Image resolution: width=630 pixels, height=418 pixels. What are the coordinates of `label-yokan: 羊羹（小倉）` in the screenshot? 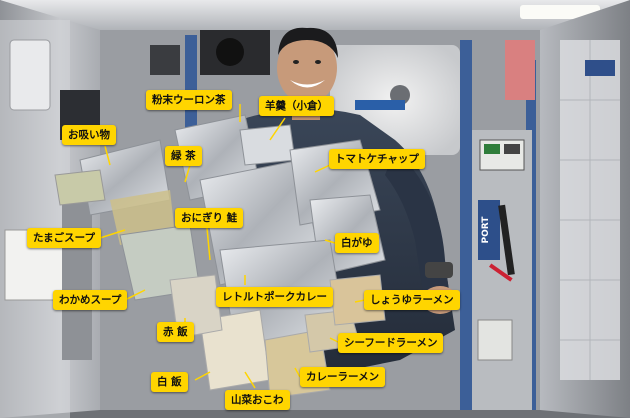 It's located at (296, 106).